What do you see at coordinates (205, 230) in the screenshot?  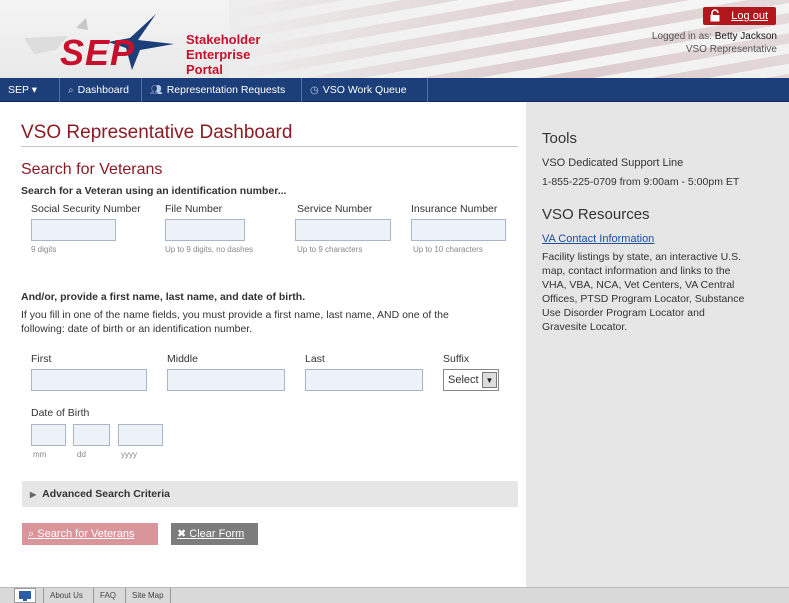 I see `file-number-input` at bounding box center [205, 230].